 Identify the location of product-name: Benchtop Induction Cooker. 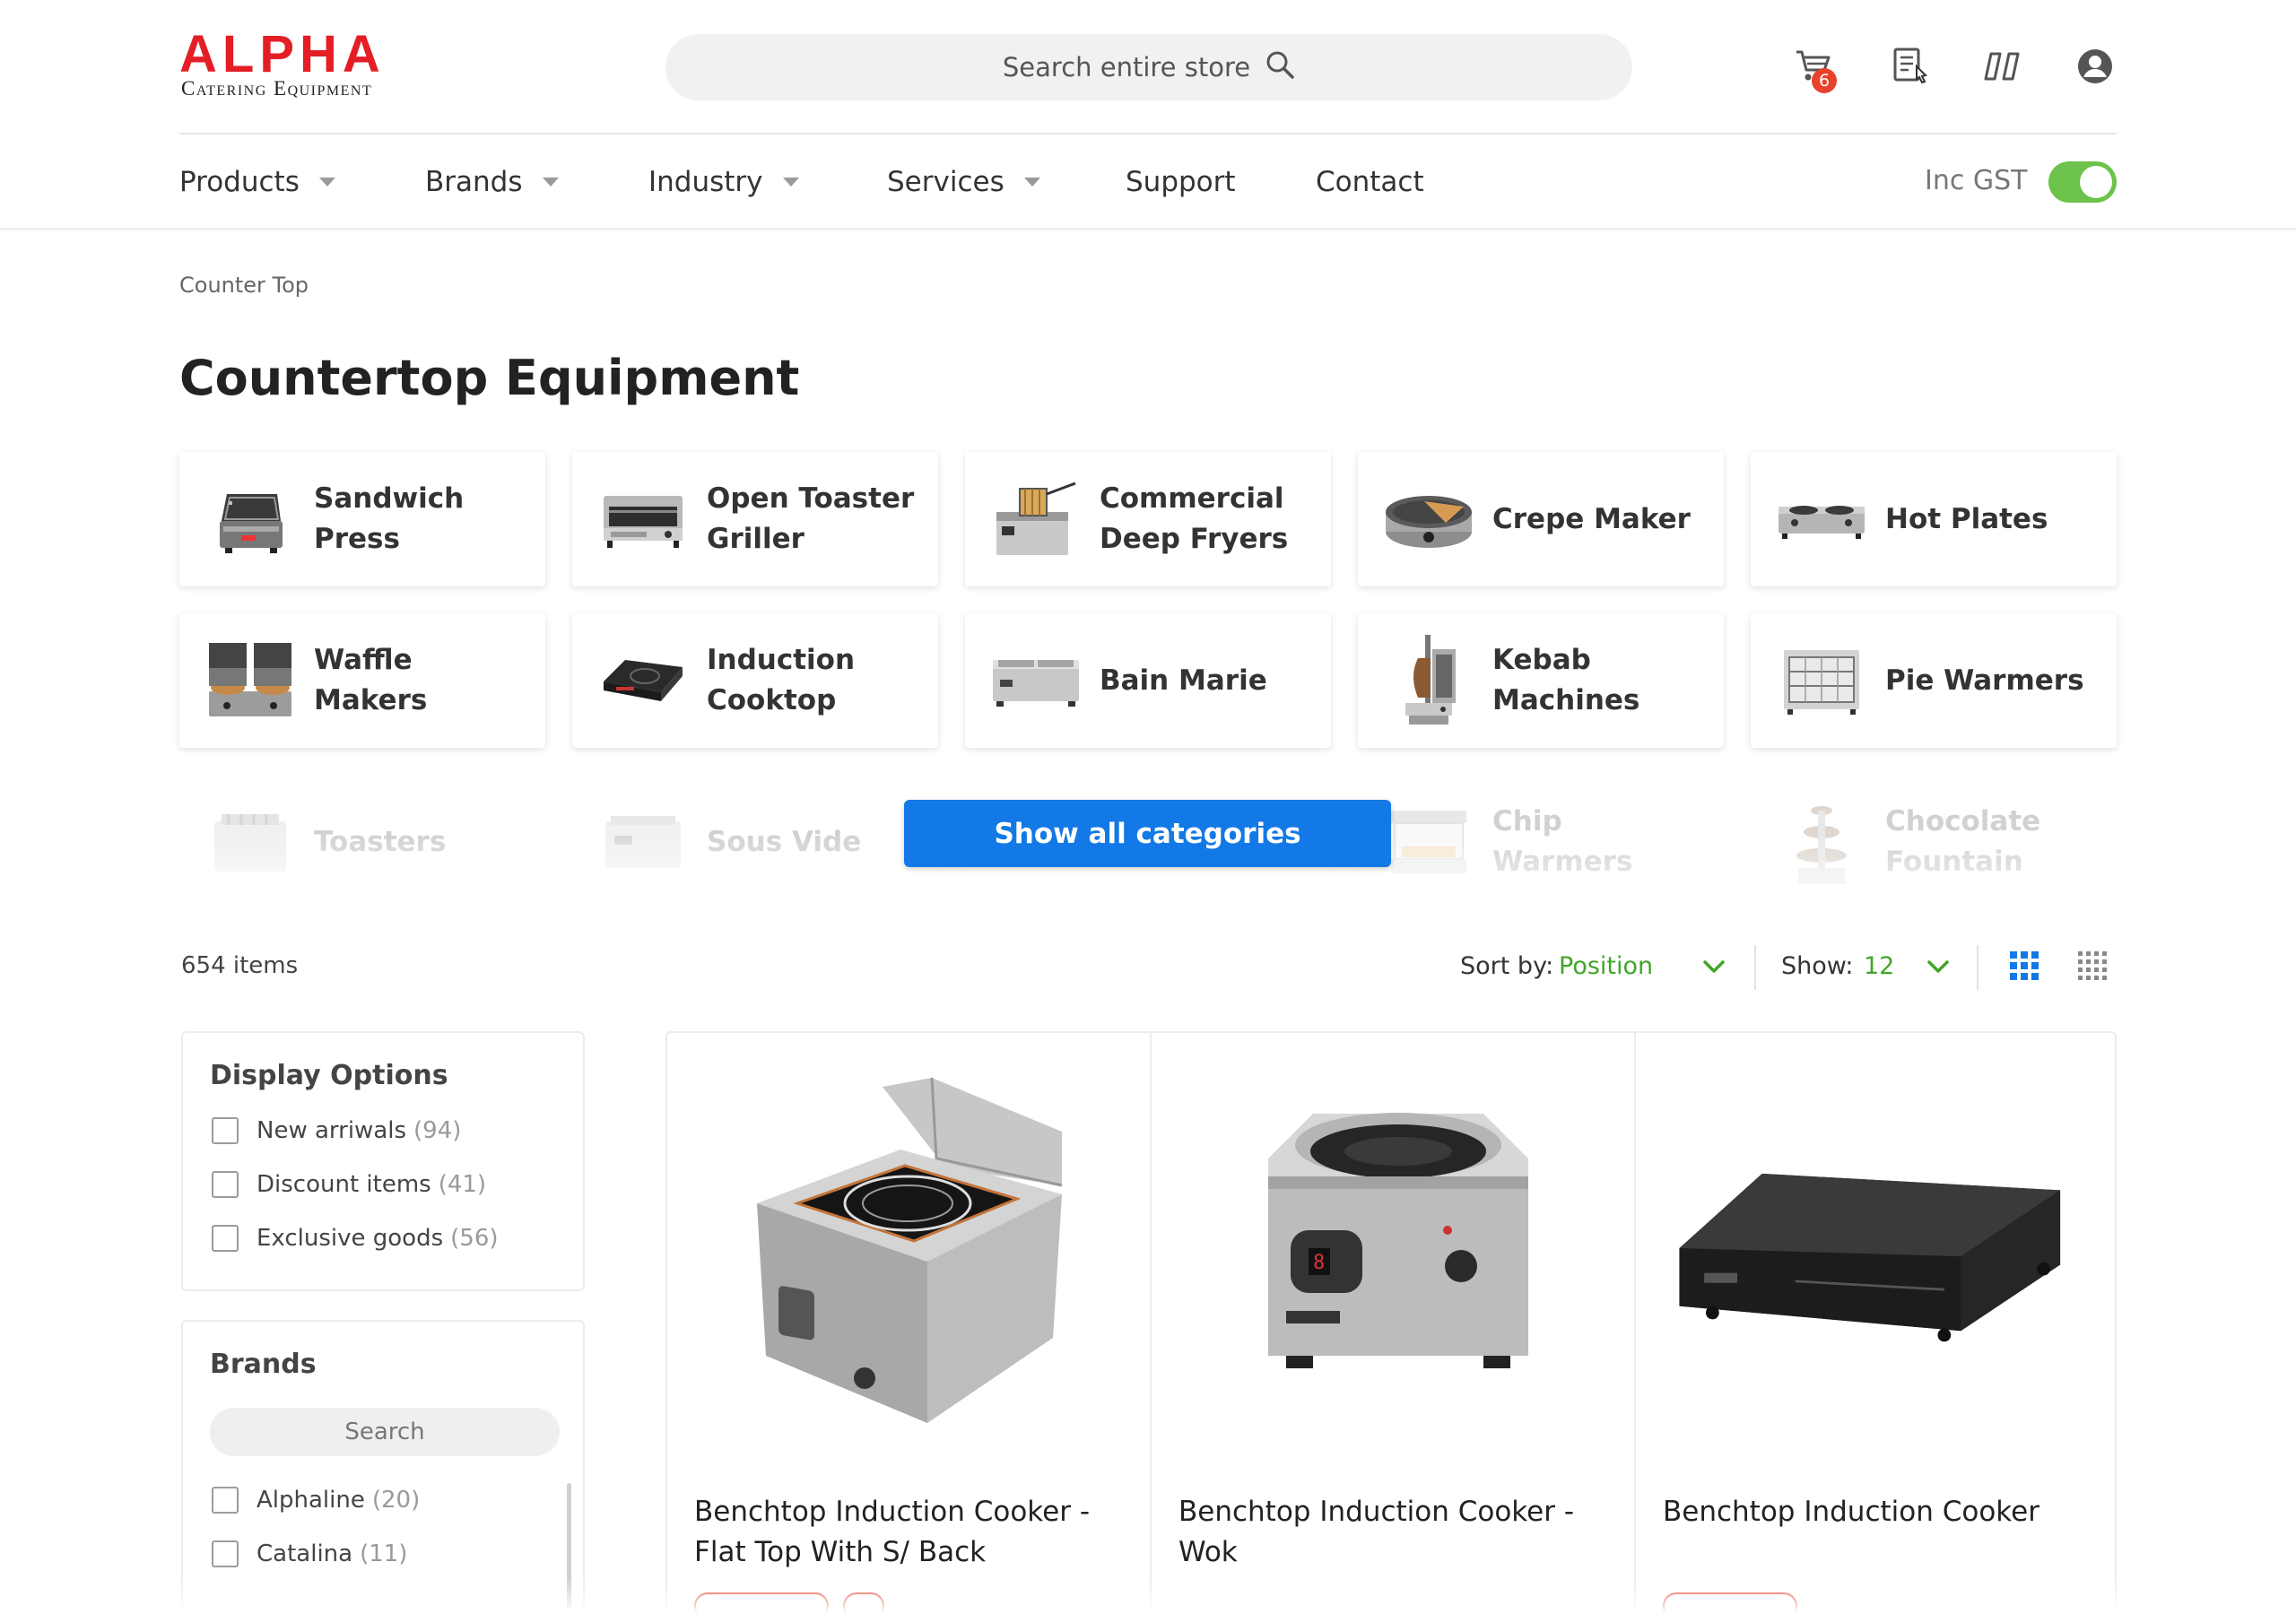
(1882, 1512).